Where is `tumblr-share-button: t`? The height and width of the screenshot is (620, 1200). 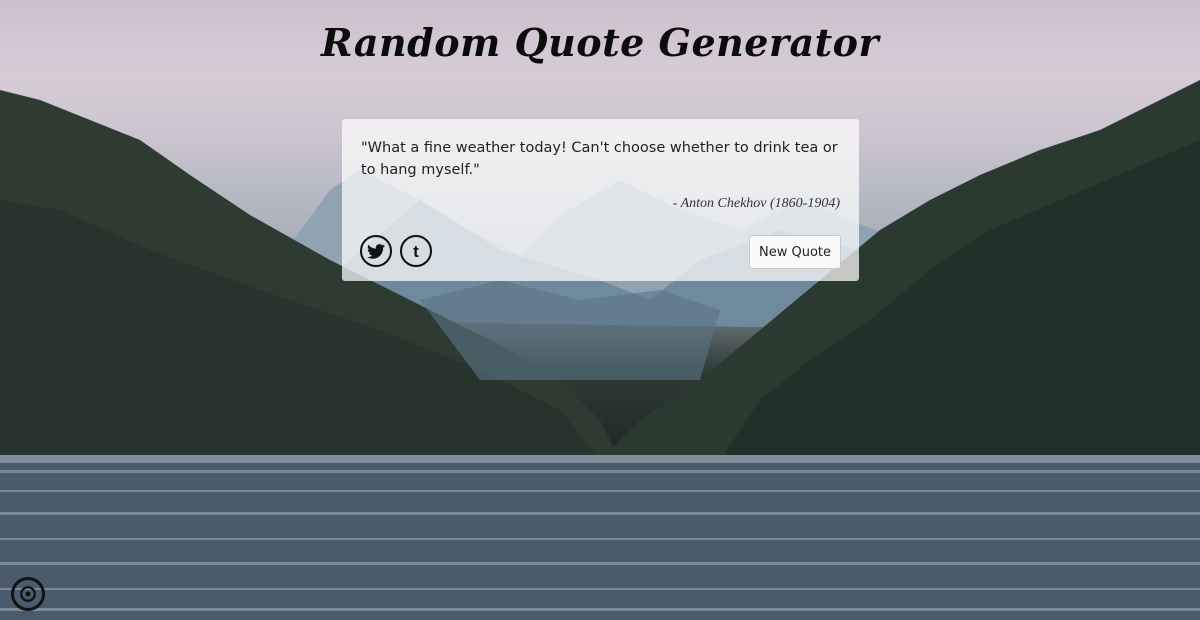 tumblr-share-button: t is located at coordinates (416, 251).